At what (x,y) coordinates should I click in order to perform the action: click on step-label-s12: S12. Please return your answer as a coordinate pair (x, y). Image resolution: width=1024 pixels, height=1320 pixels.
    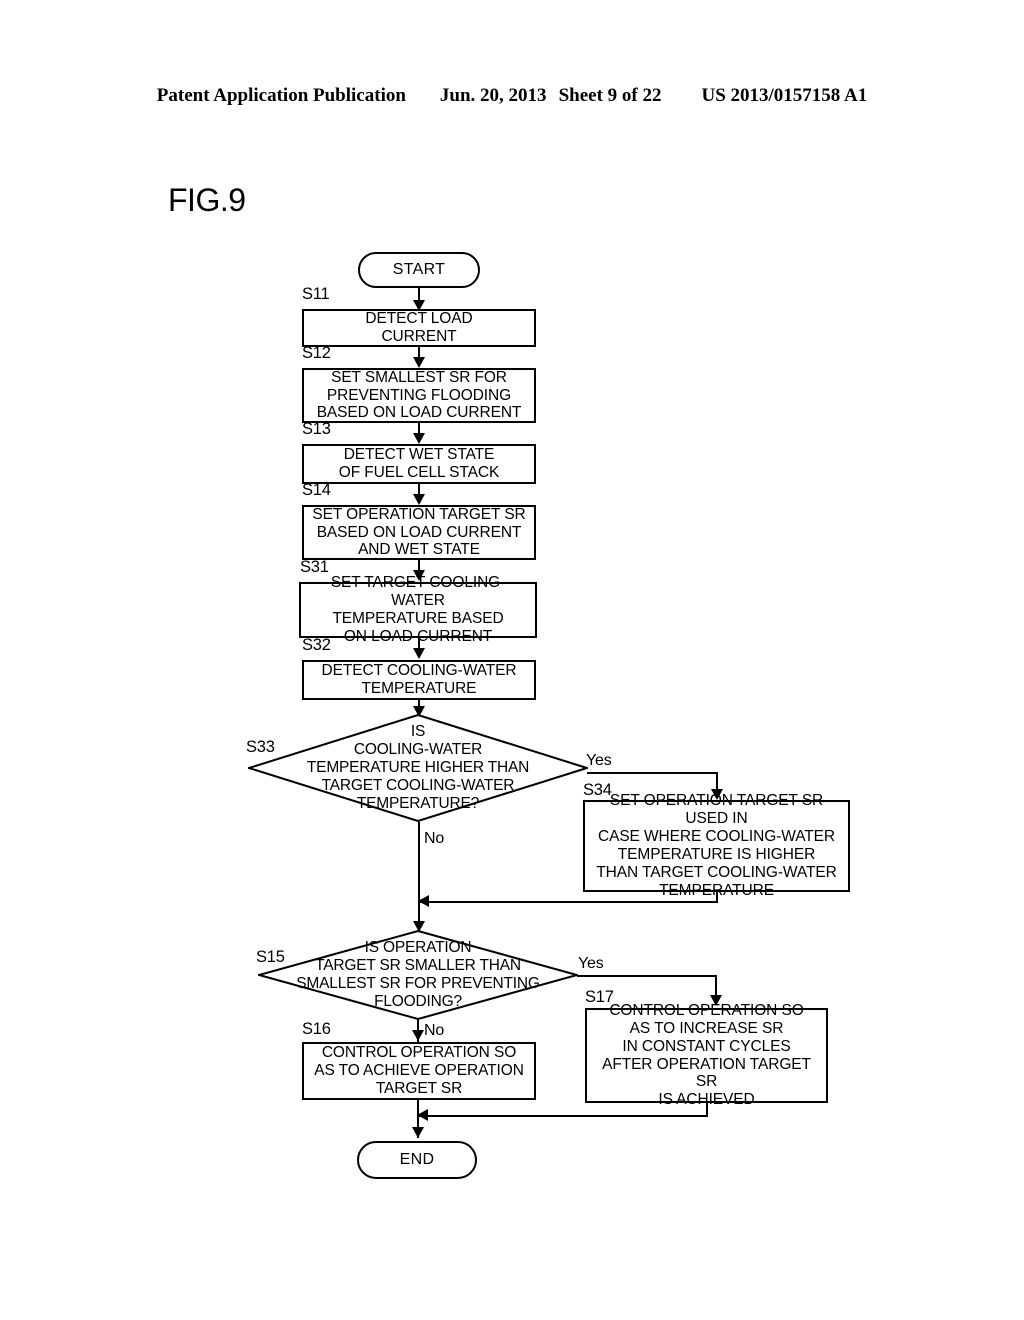
    Looking at the image, I should click on (316, 353).